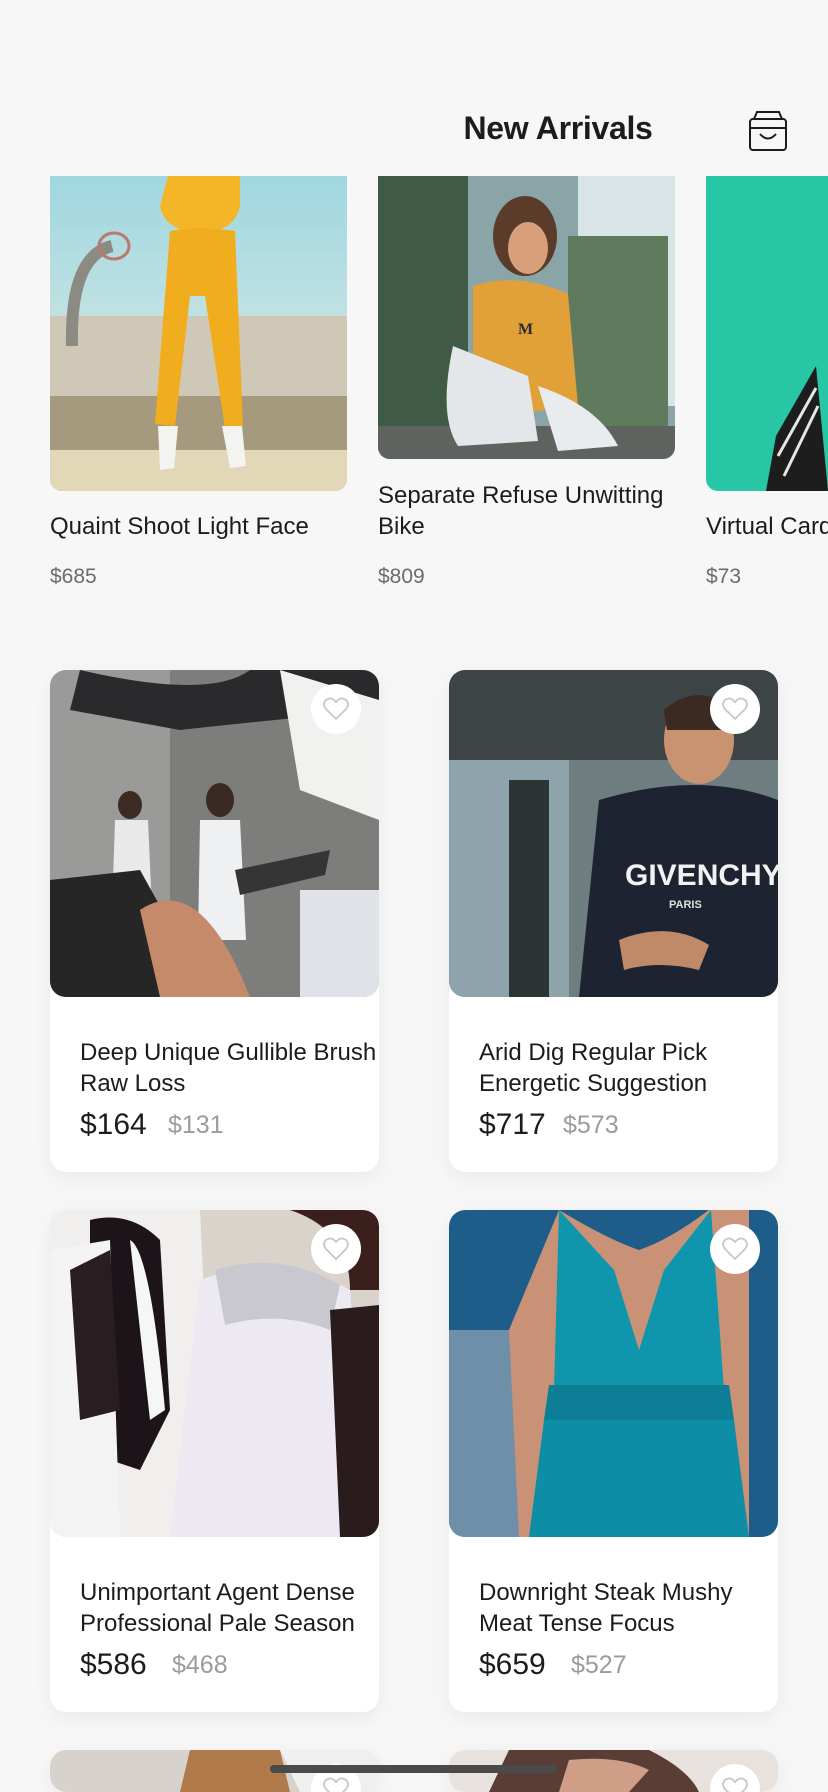  I want to click on product-price: $717, so click(512, 1124).